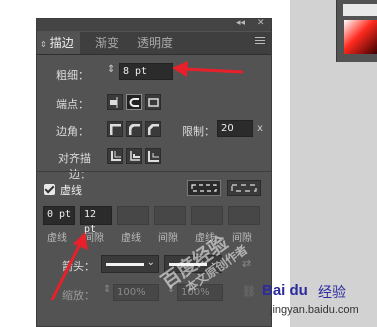 Image resolution: width=377 pixels, height=327 pixels. What do you see at coordinates (285, 290) in the screenshot?
I see `baidu-logo: Bai du` at bounding box center [285, 290].